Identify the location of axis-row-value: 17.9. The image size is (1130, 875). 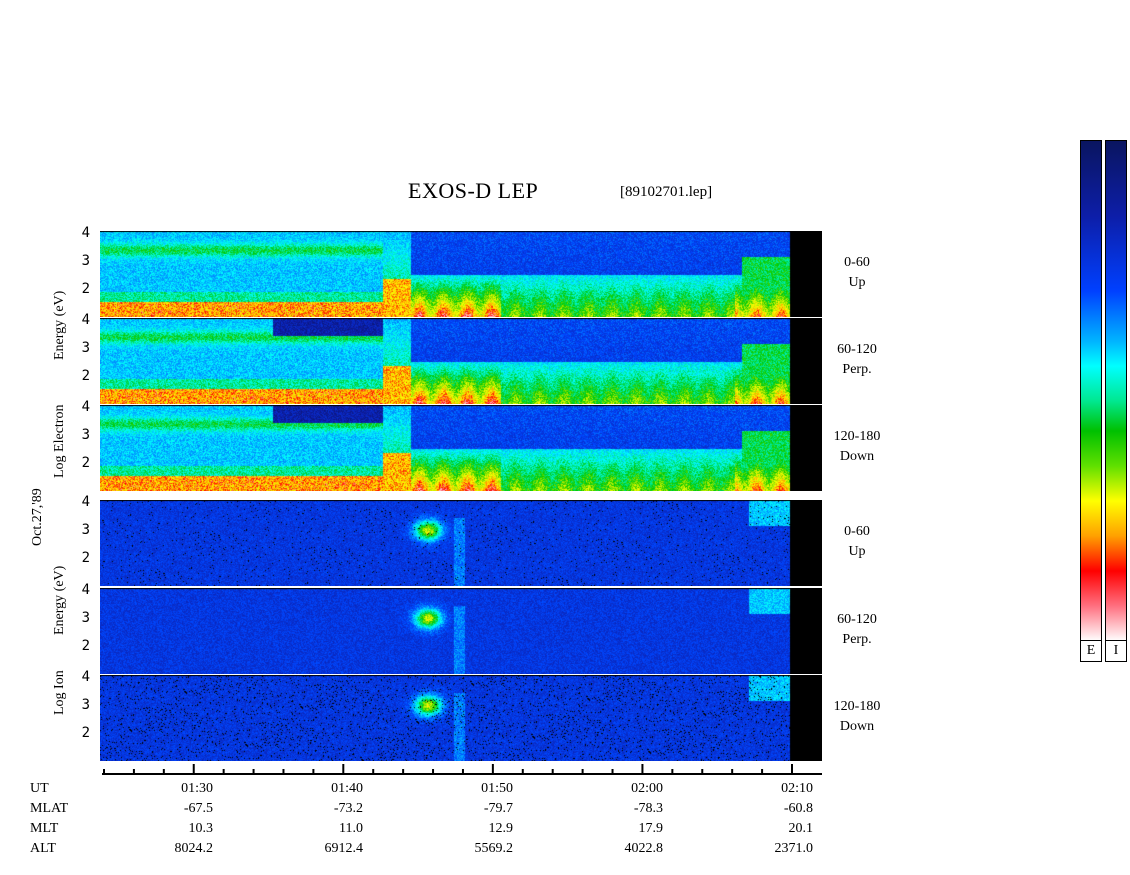
(651, 828).